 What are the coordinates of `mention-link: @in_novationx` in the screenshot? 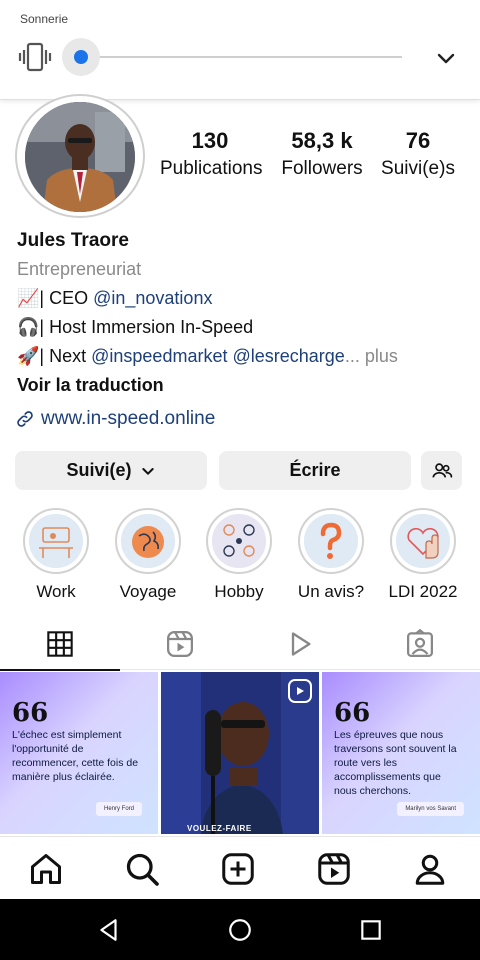 It's located at (152, 298).